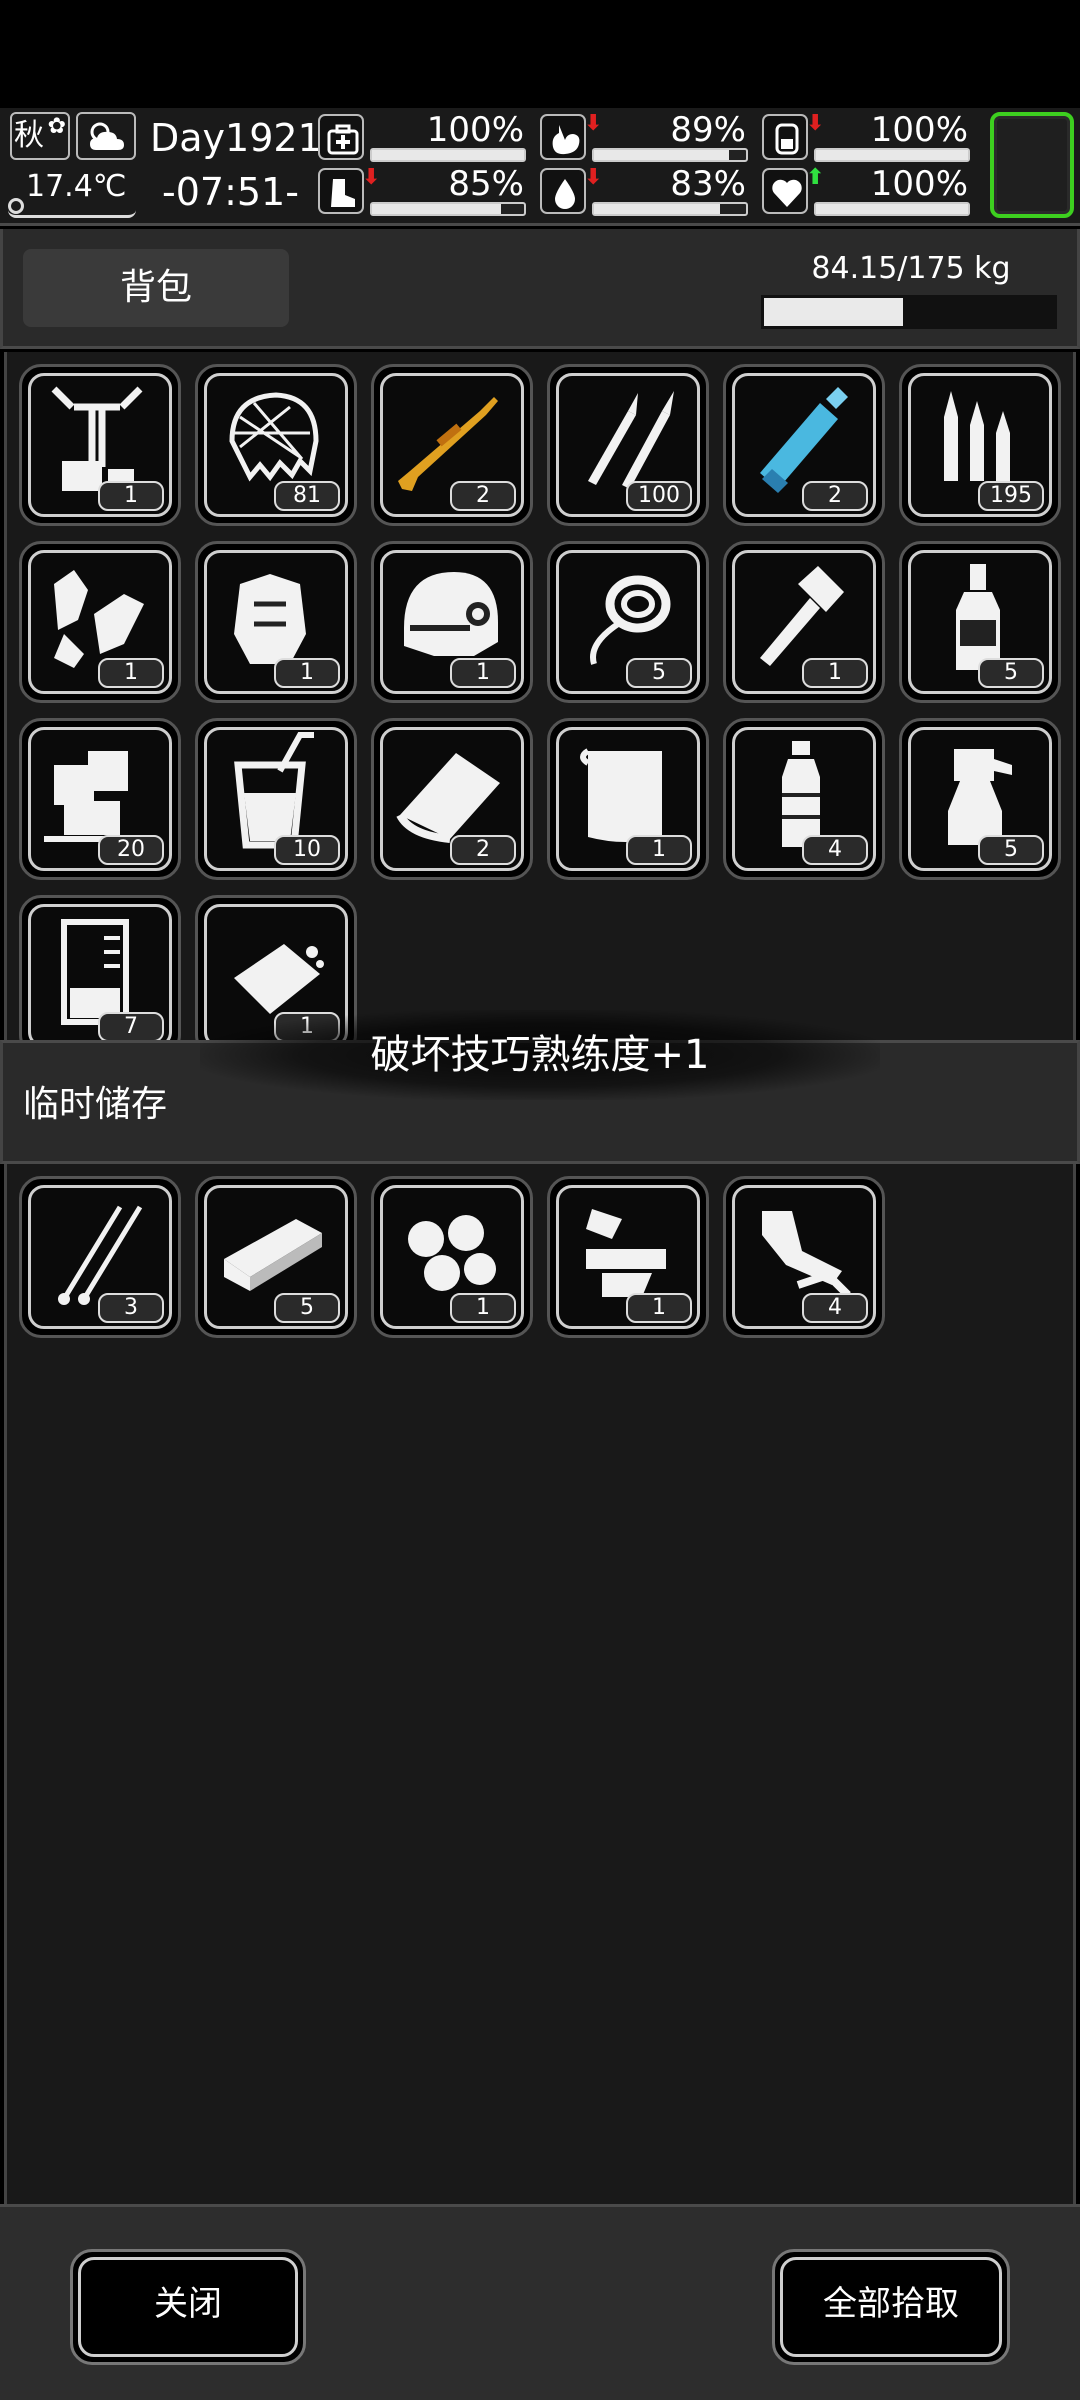 The height and width of the screenshot is (2400, 1080). What do you see at coordinates (645, 140) in the screenshot?
I see `stat-hunger: ⬇ 89%` at bounding box center [645, 140].